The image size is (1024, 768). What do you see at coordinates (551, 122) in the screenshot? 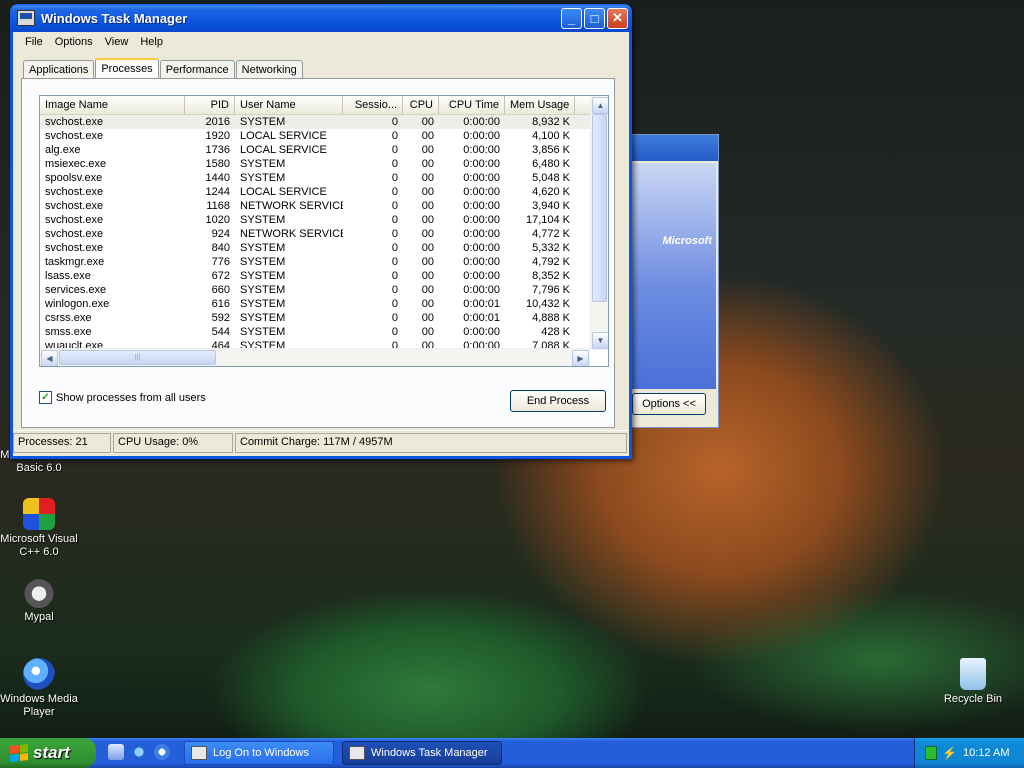
I see `cell-mem-usage: 8,932 K` at bounding box center [551, 122].